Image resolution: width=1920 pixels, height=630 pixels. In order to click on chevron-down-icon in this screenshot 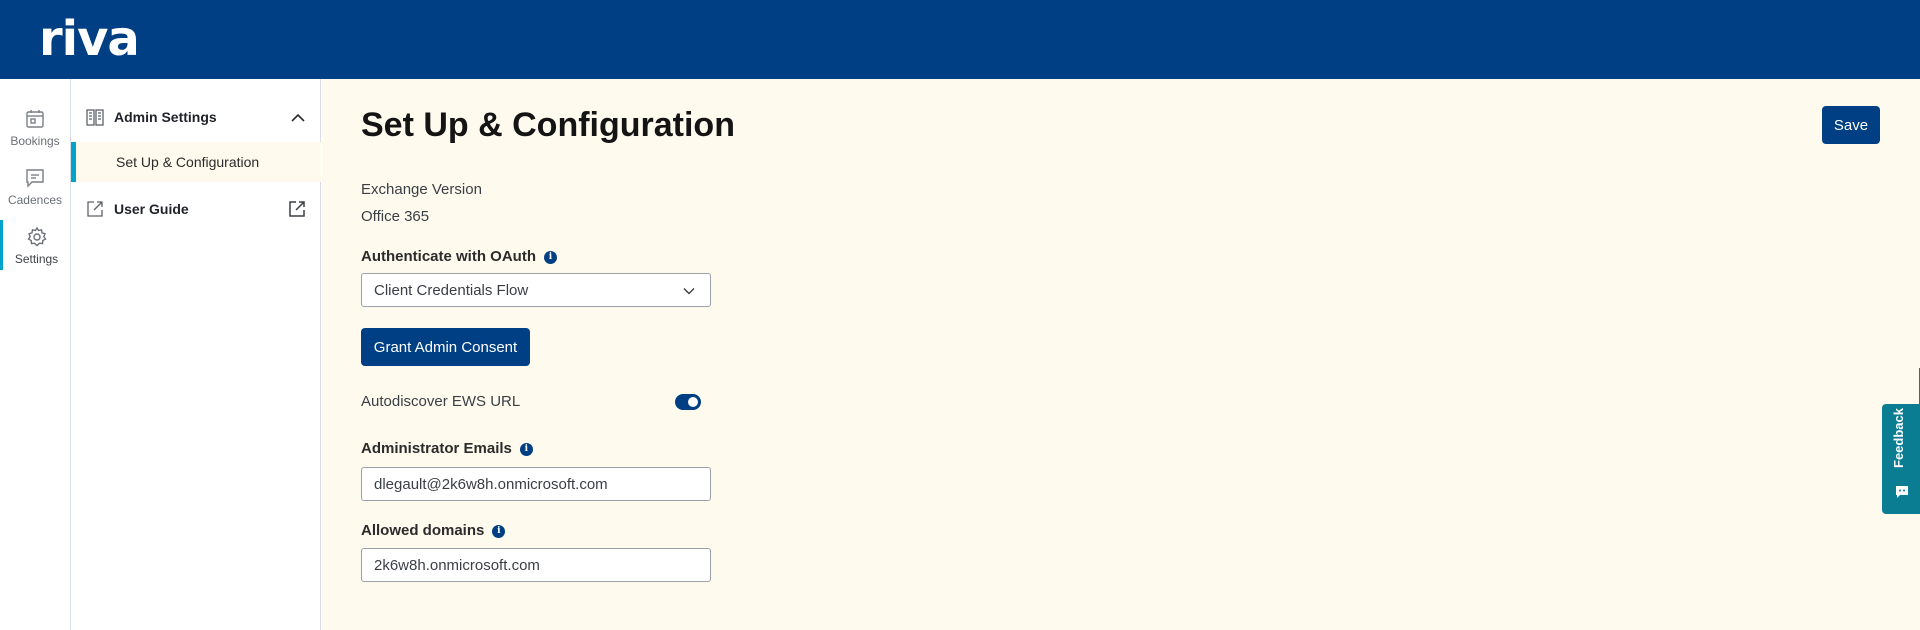, I will do `click(689, 291)`.